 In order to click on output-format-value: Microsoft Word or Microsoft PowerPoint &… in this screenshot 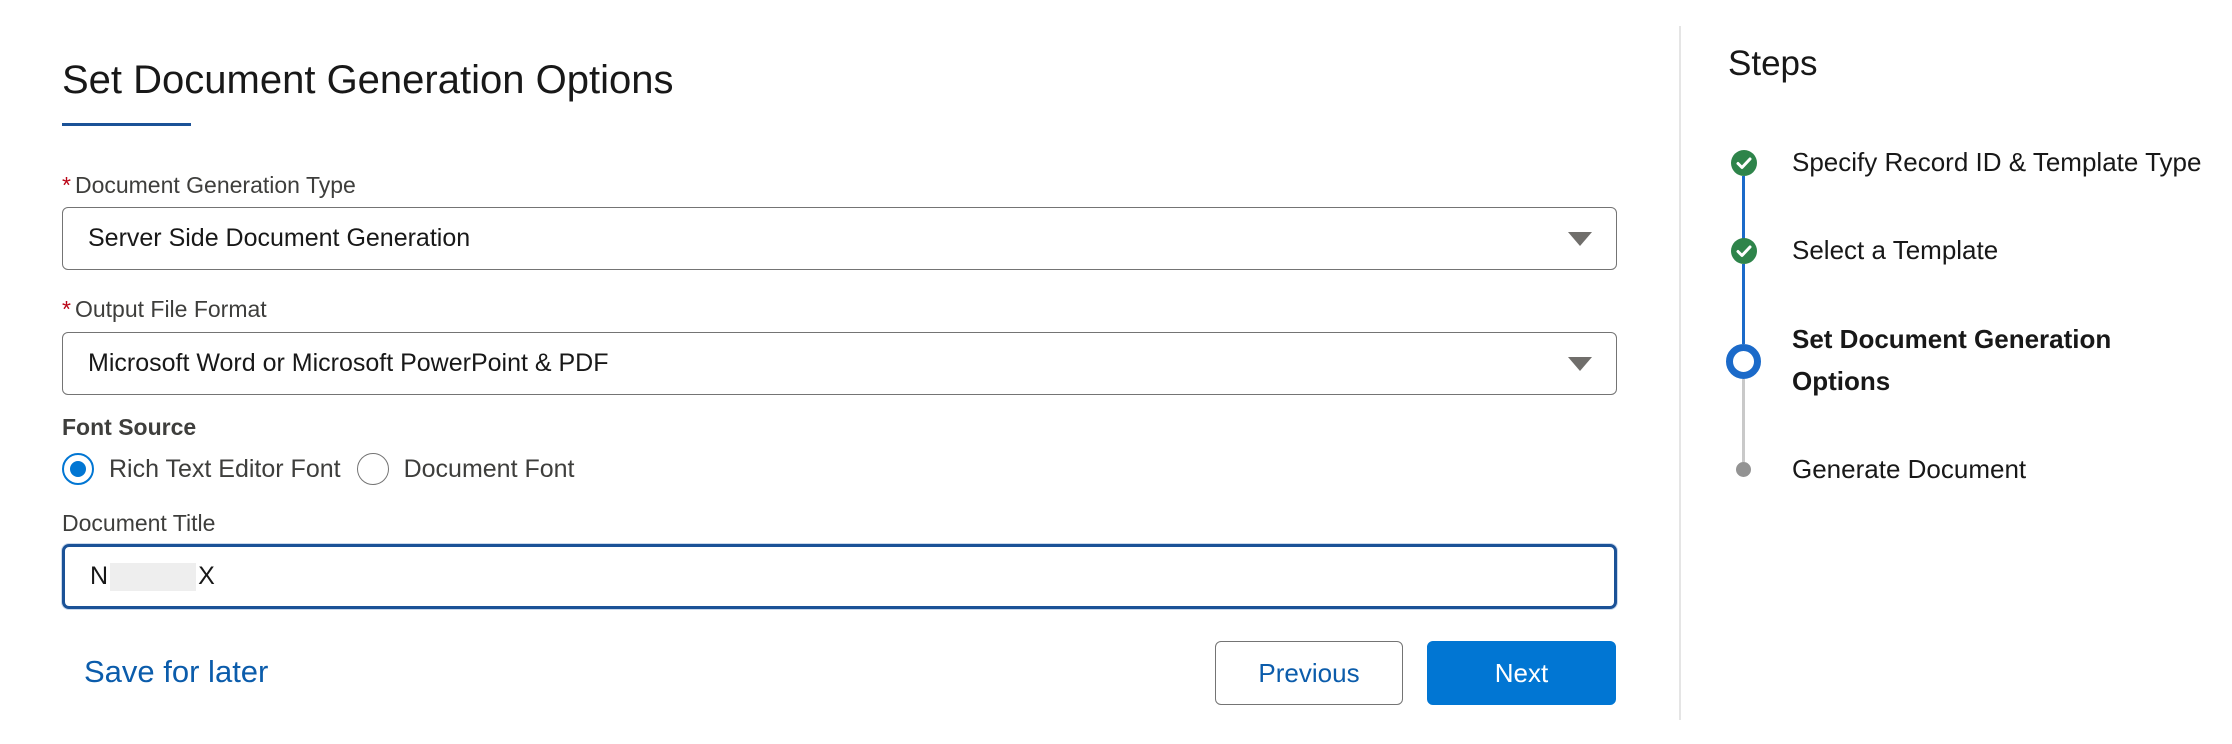, I will do `click(348, 363)`.